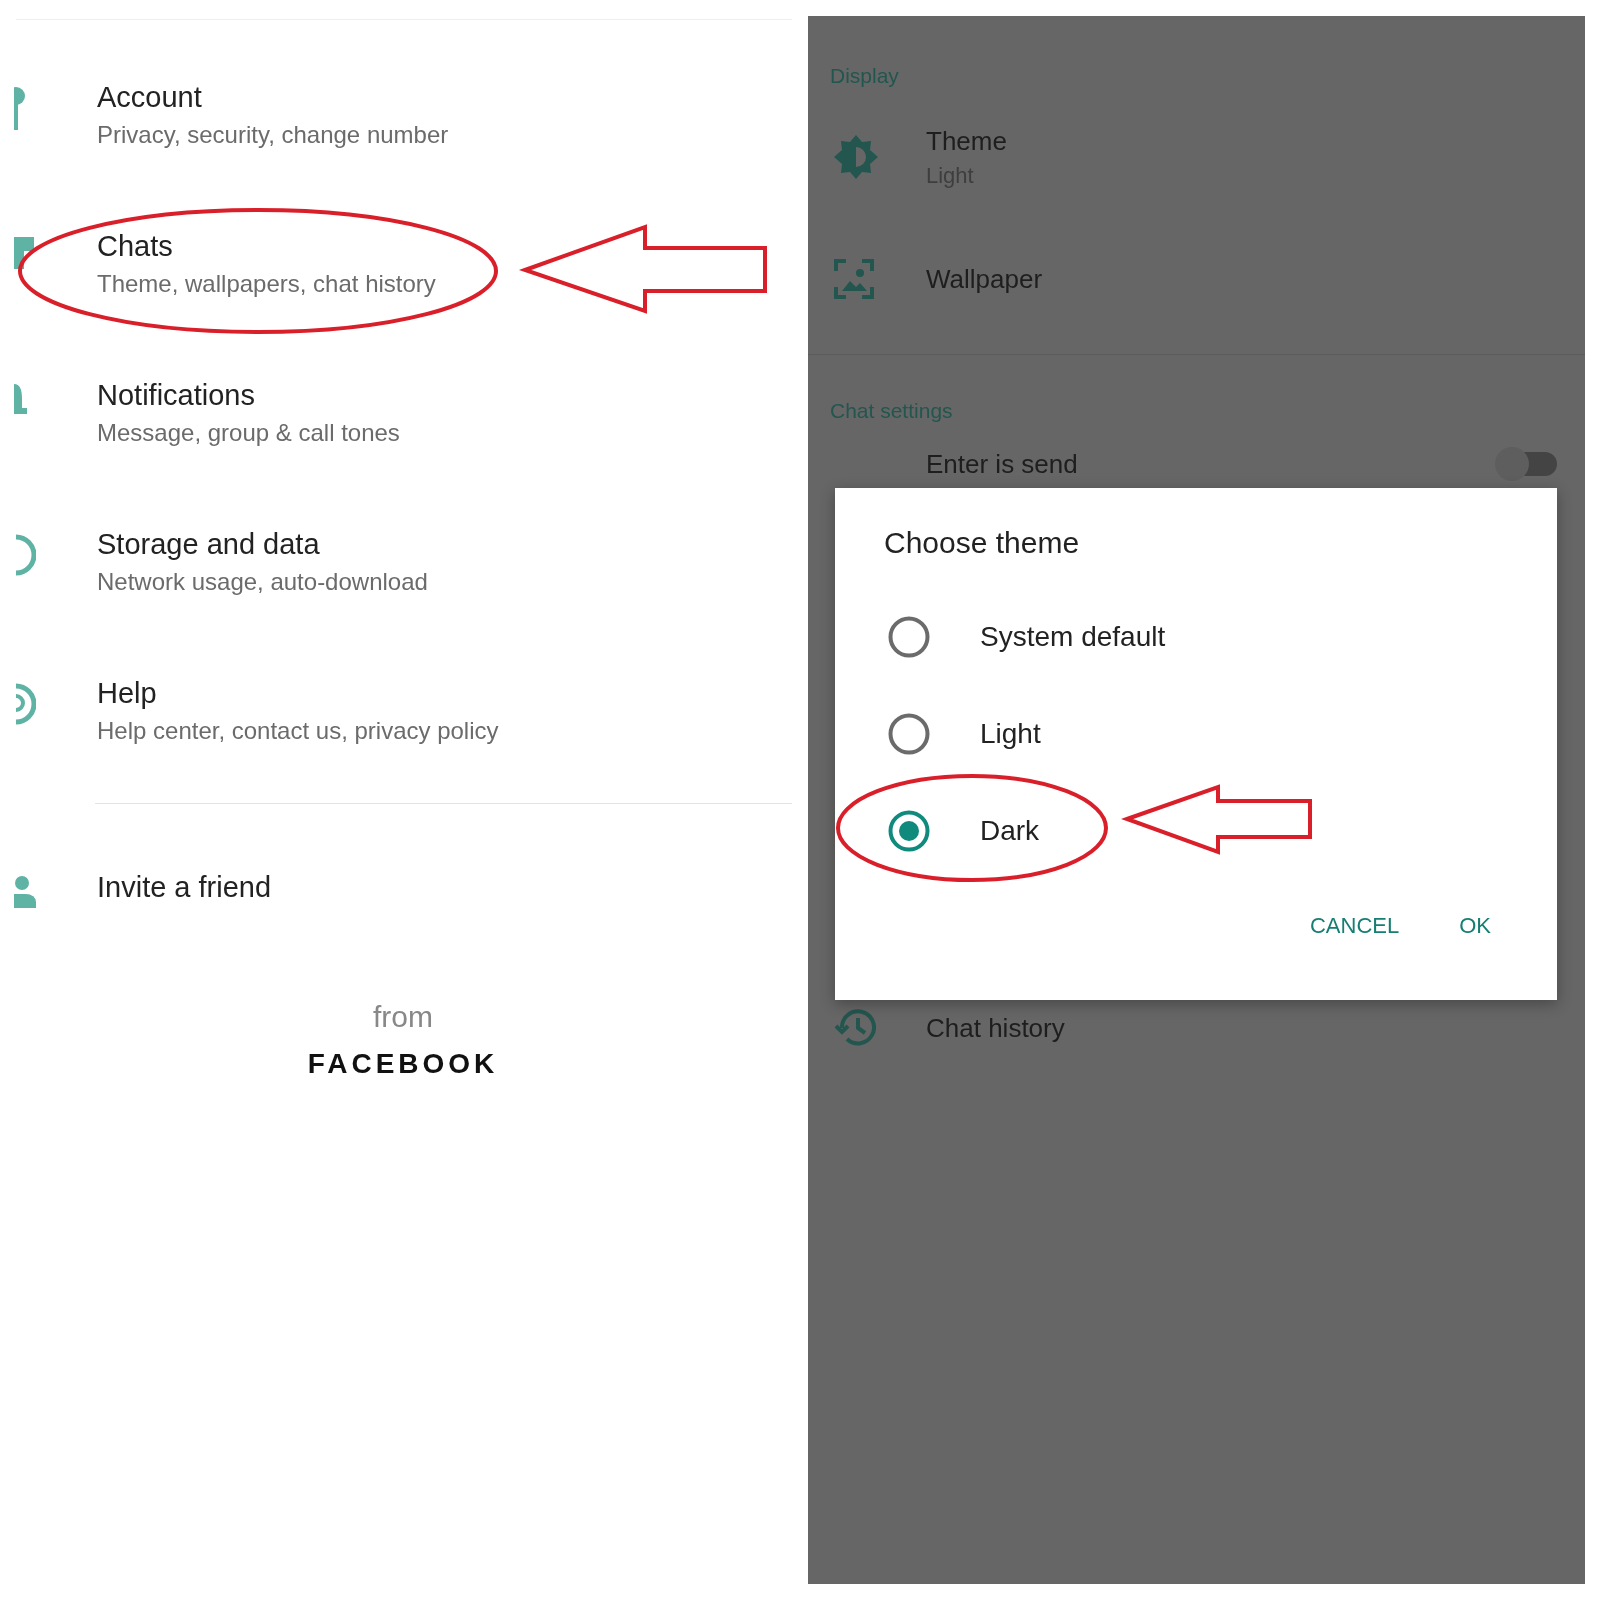 The width and height of the screenshot is (1600, 1600). What do you see at coordinates (298, 731) in the screenshot?
I see `settings-subtitle: Help center, contact us, privacy policy` at bounding box center [298, 731].